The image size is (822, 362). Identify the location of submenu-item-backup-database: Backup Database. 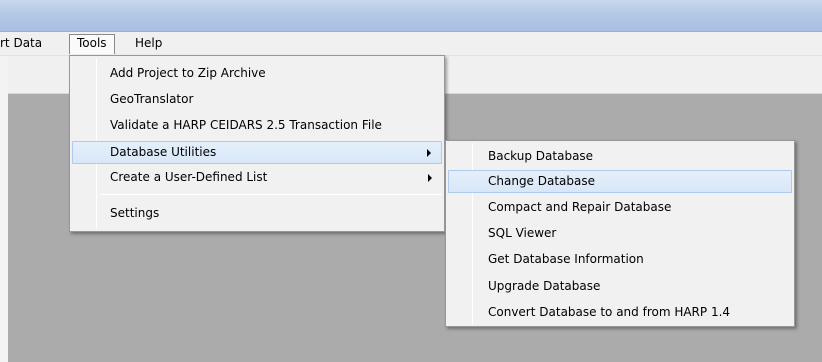
(620, 156).